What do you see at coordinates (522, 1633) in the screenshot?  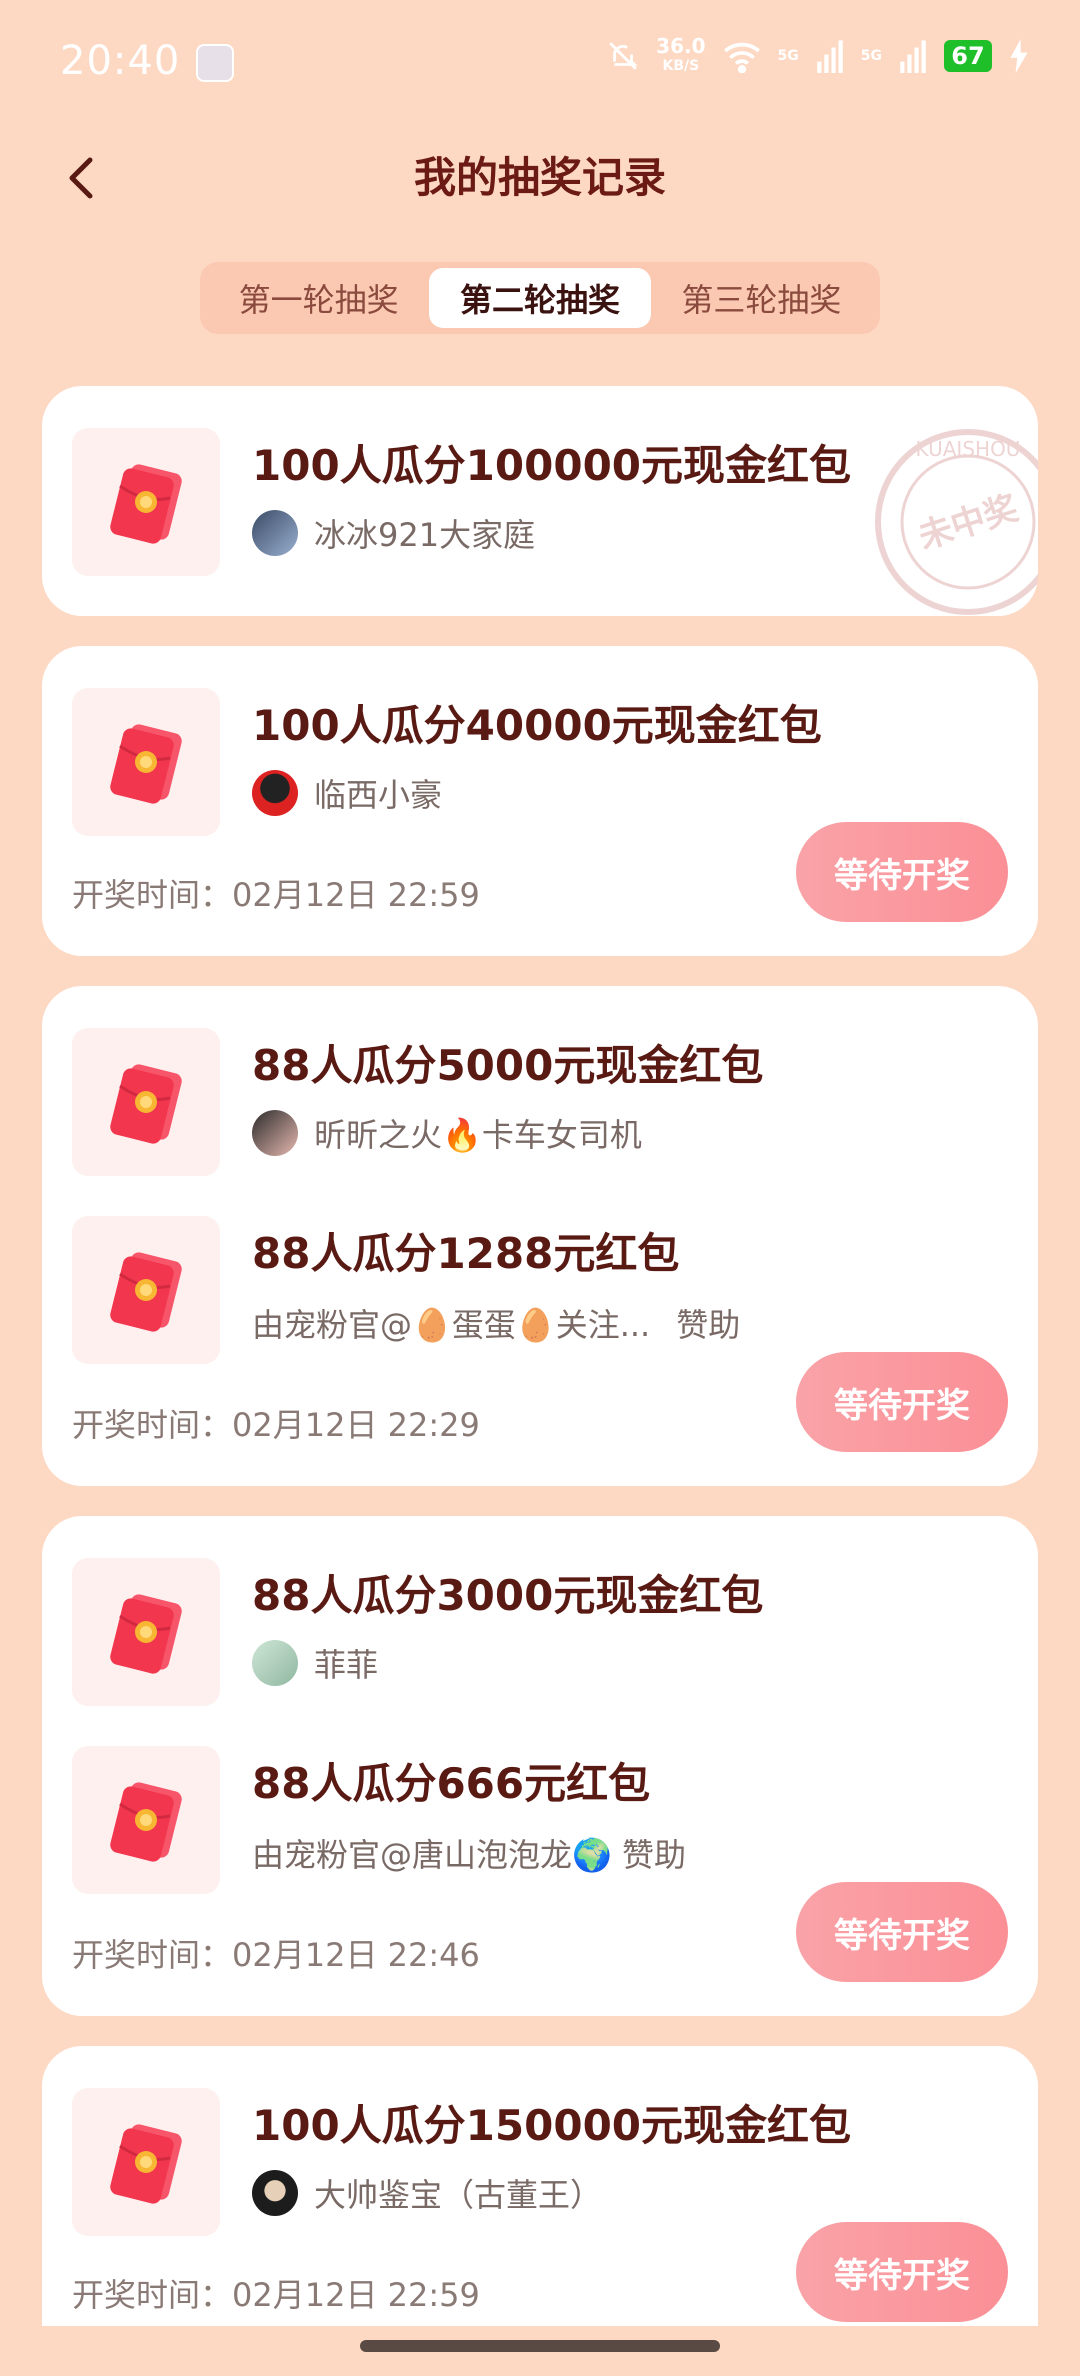 I see `prize-row: 88人瓜分3000元现金红包 菲菲` at bounding box center [522, 1633].